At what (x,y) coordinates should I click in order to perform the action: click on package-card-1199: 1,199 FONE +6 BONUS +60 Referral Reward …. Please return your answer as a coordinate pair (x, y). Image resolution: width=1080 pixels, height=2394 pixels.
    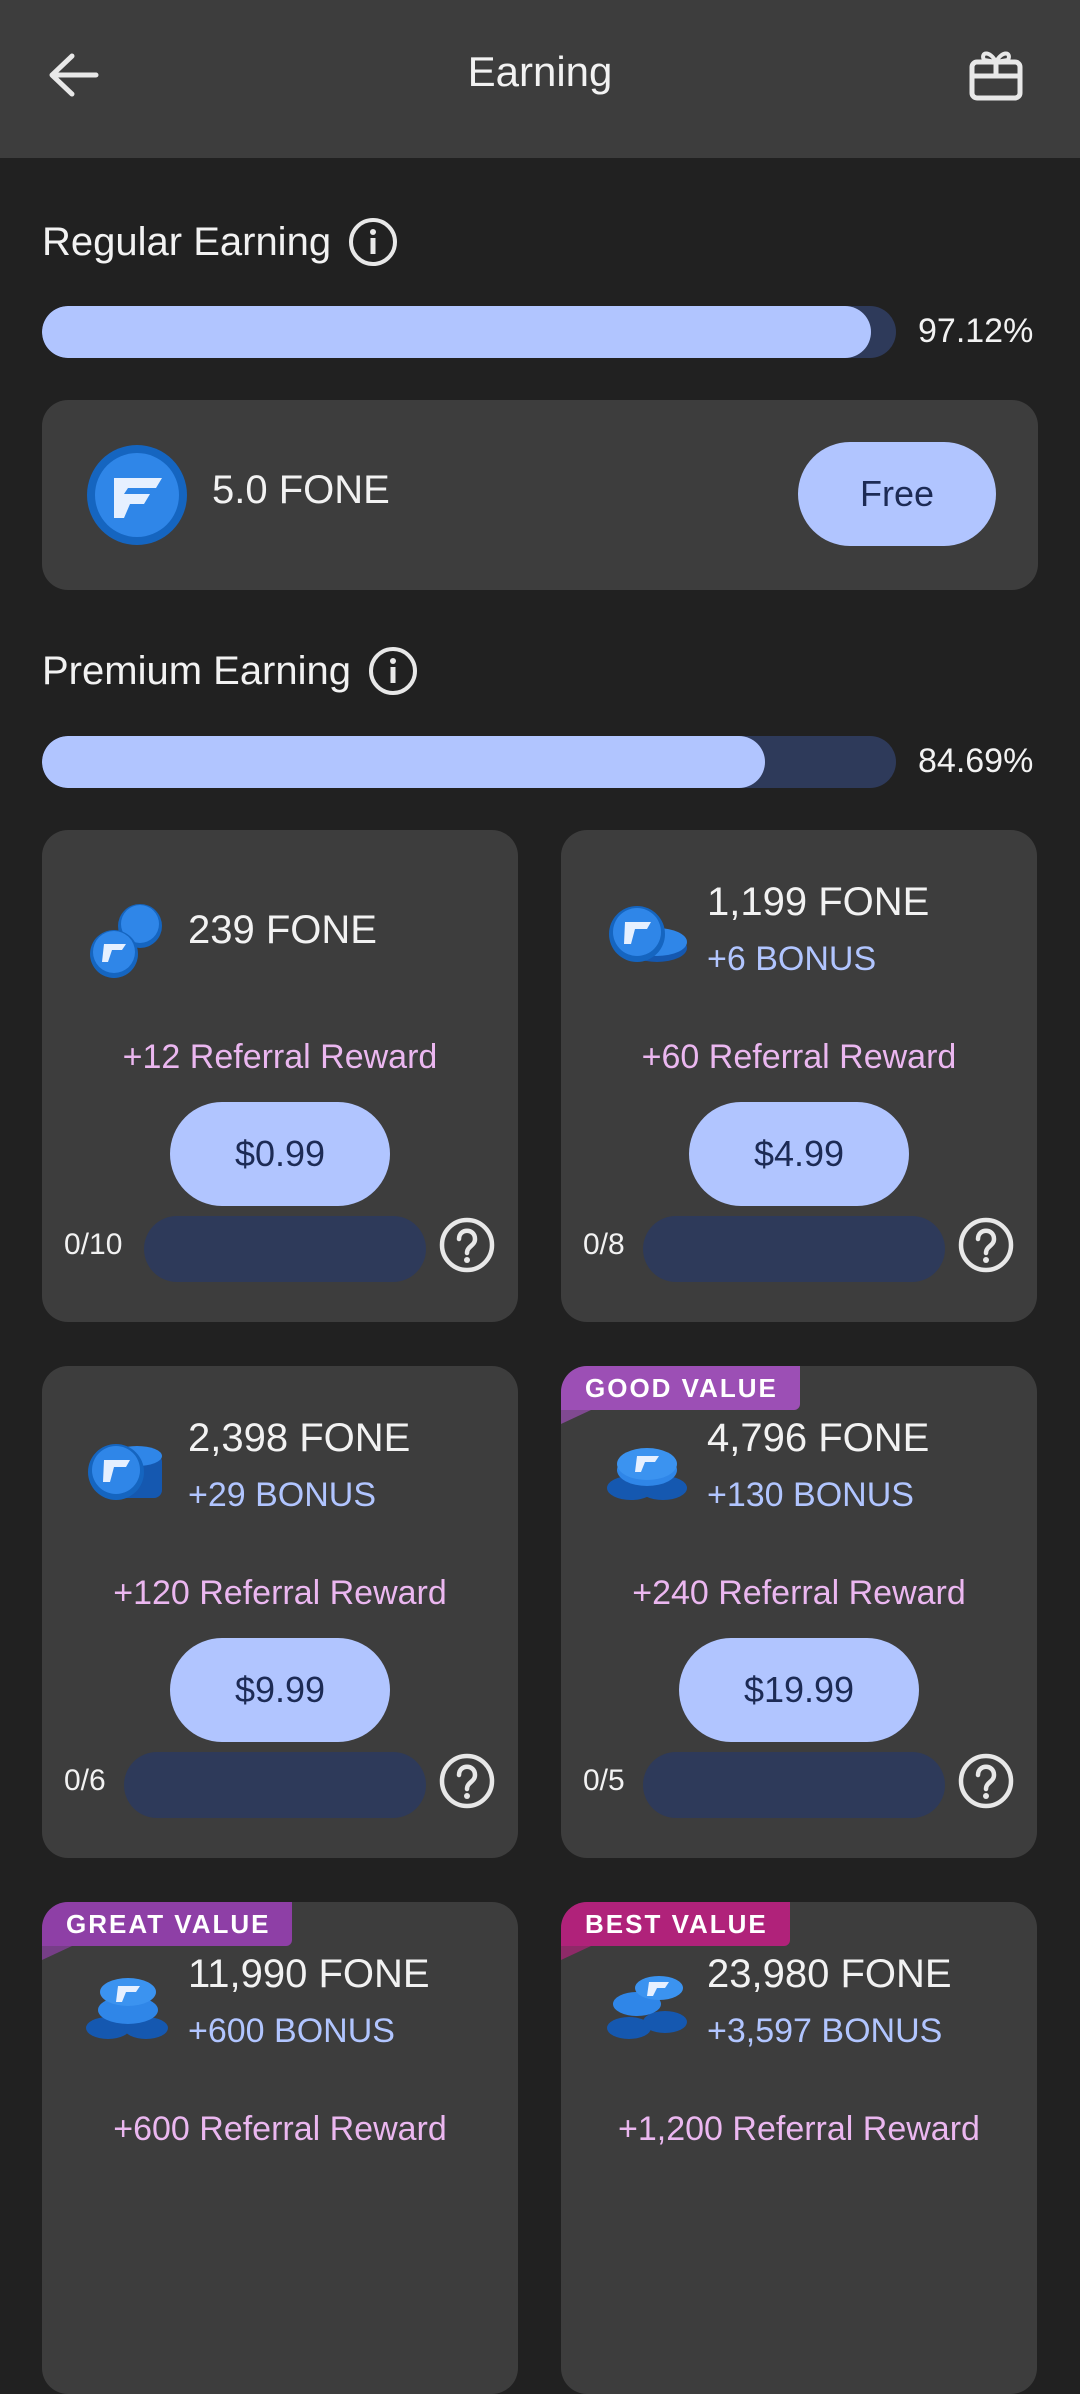
    Looking at the image, I should click on (799, 1076).